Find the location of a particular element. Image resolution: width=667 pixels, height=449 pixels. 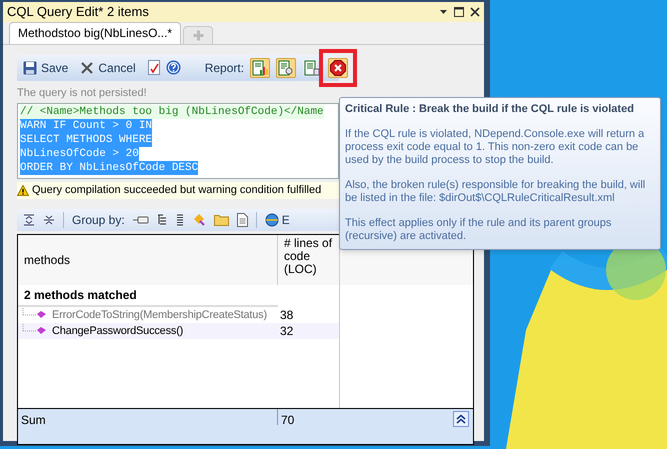

type-list-icon is located at coordinates (180, 220).